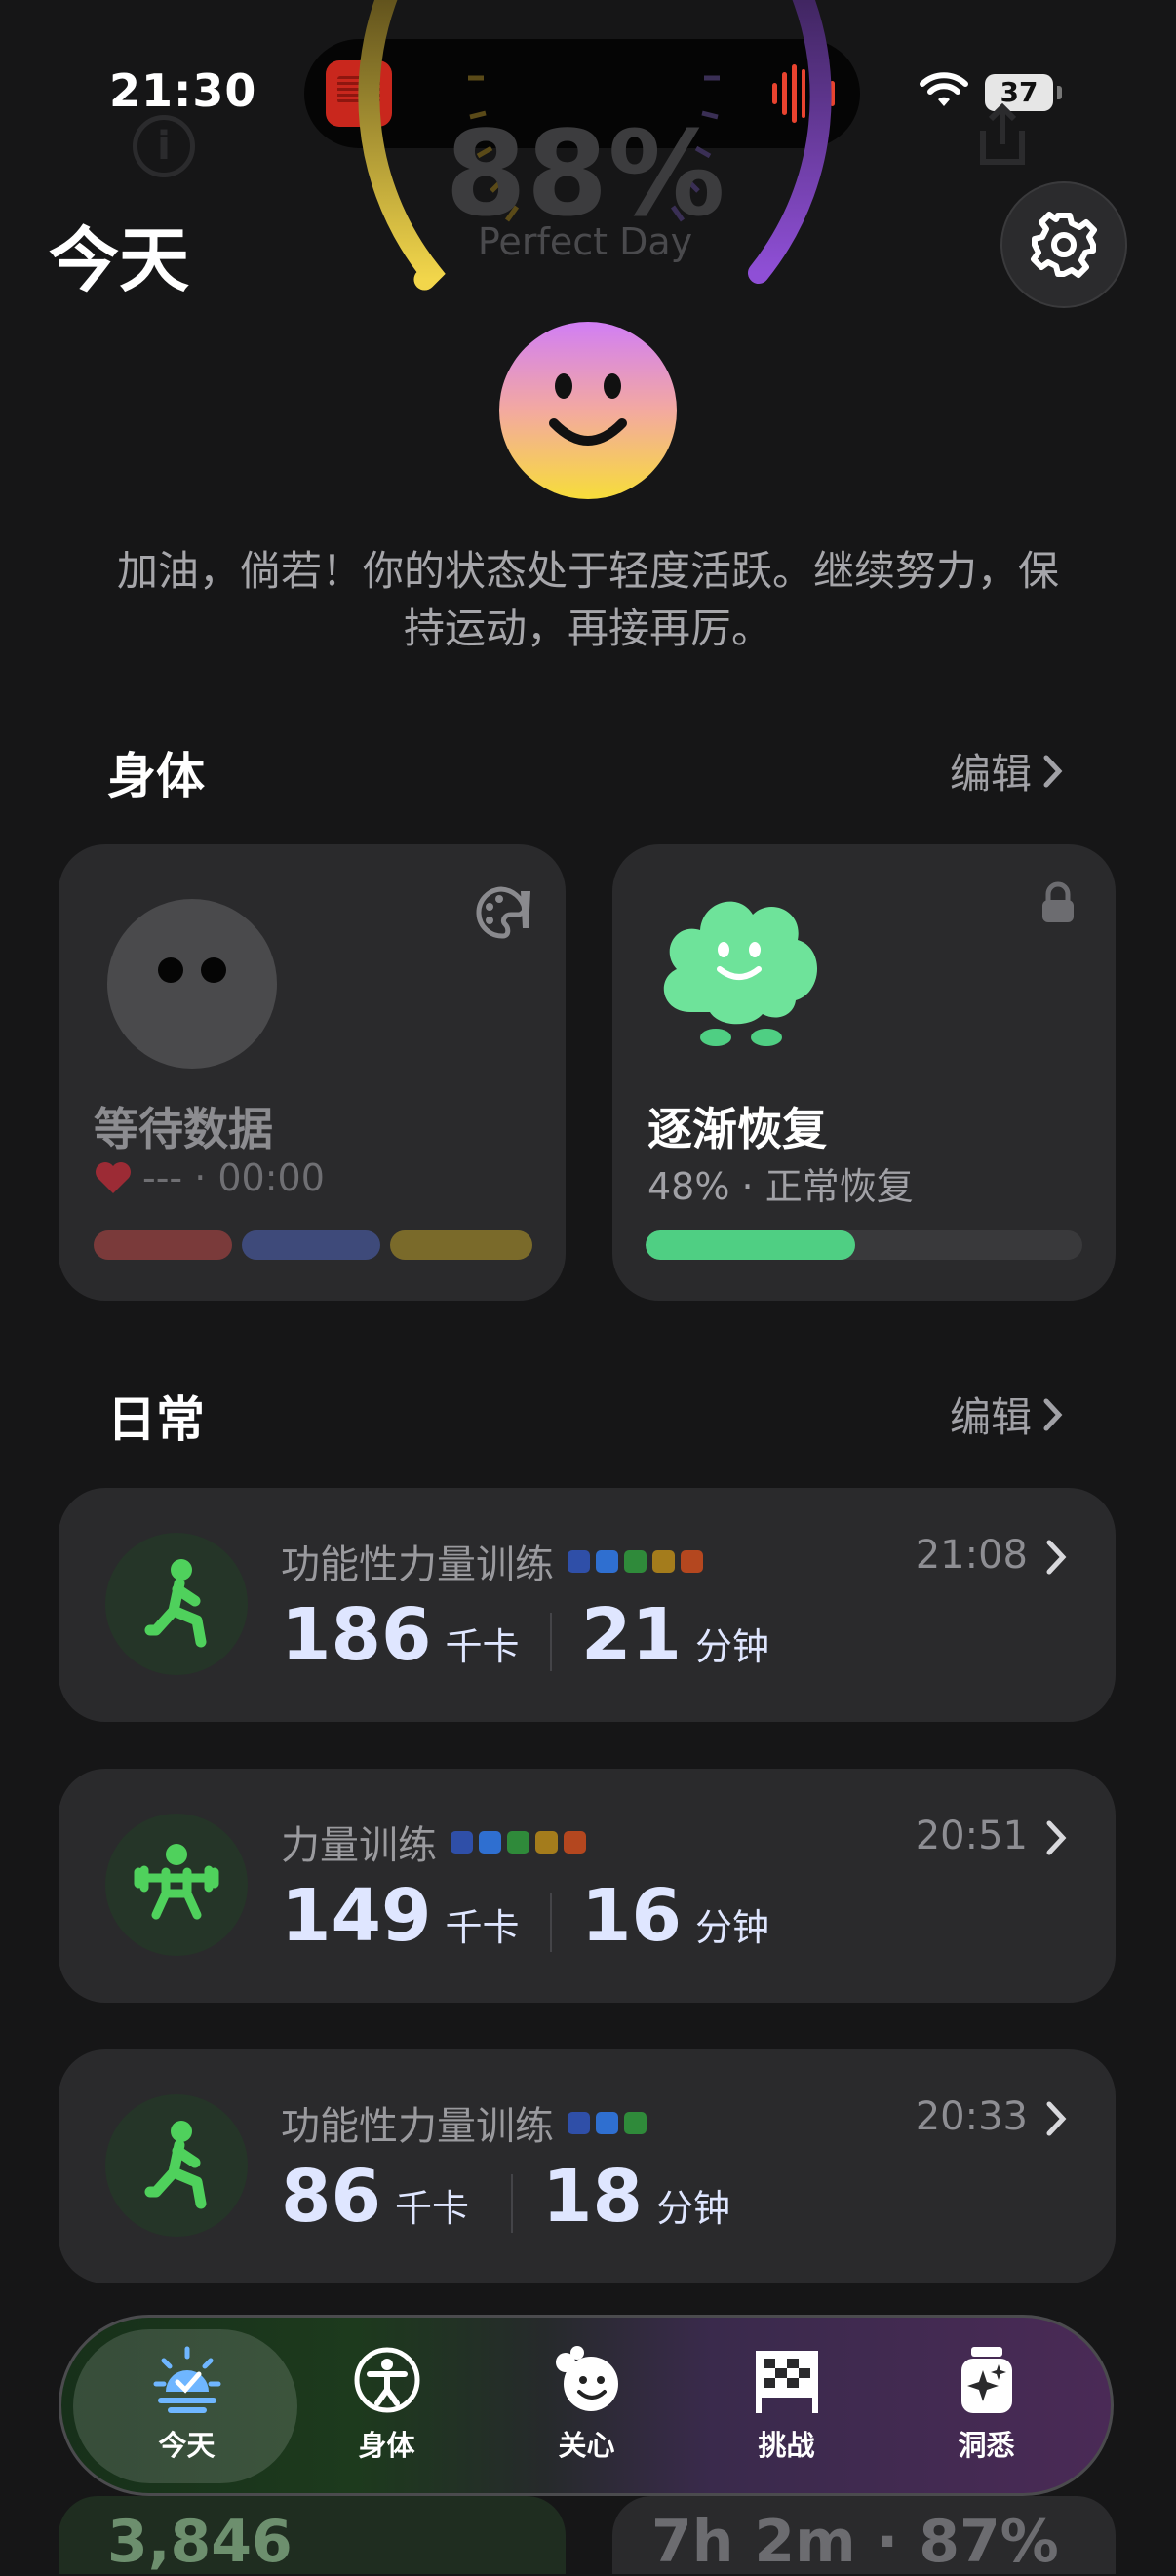 This screenshot has width=1176, height=2576. I want to click on zone-bar-red, so click(163, 1245).